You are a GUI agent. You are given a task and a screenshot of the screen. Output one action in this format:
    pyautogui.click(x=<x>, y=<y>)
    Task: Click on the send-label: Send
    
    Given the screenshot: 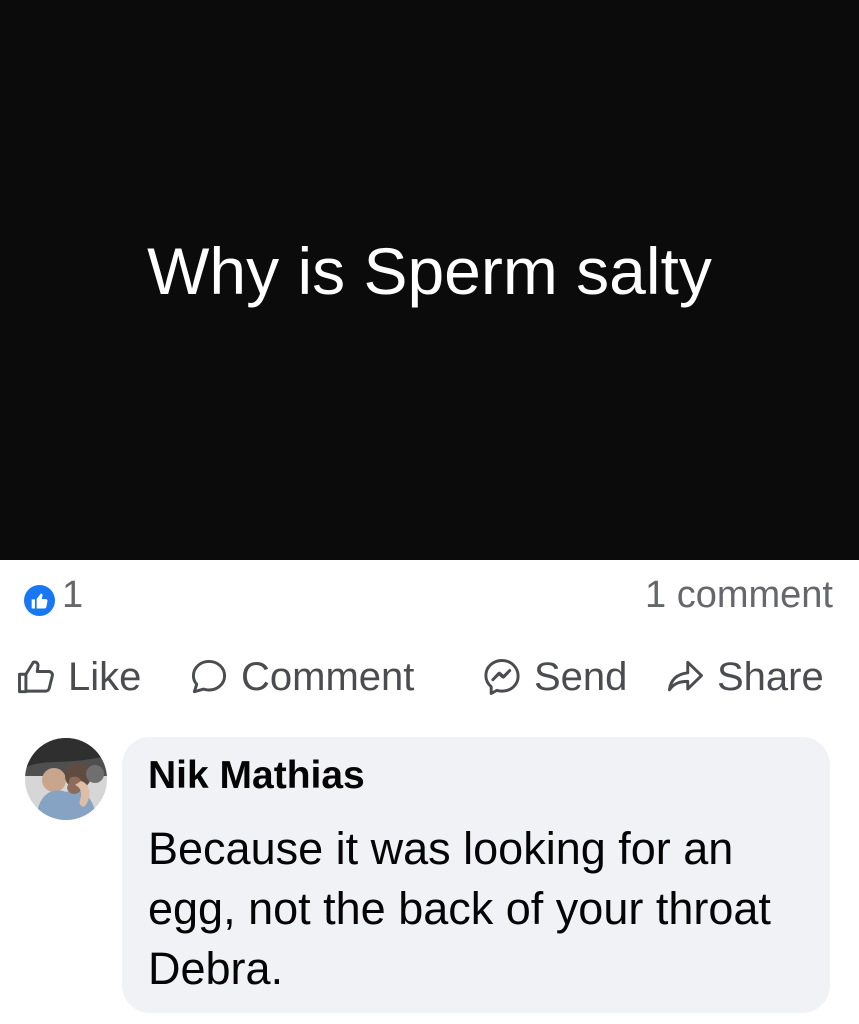 What is the action you would take?
    pyautogui.click(x=581, y=676)
    